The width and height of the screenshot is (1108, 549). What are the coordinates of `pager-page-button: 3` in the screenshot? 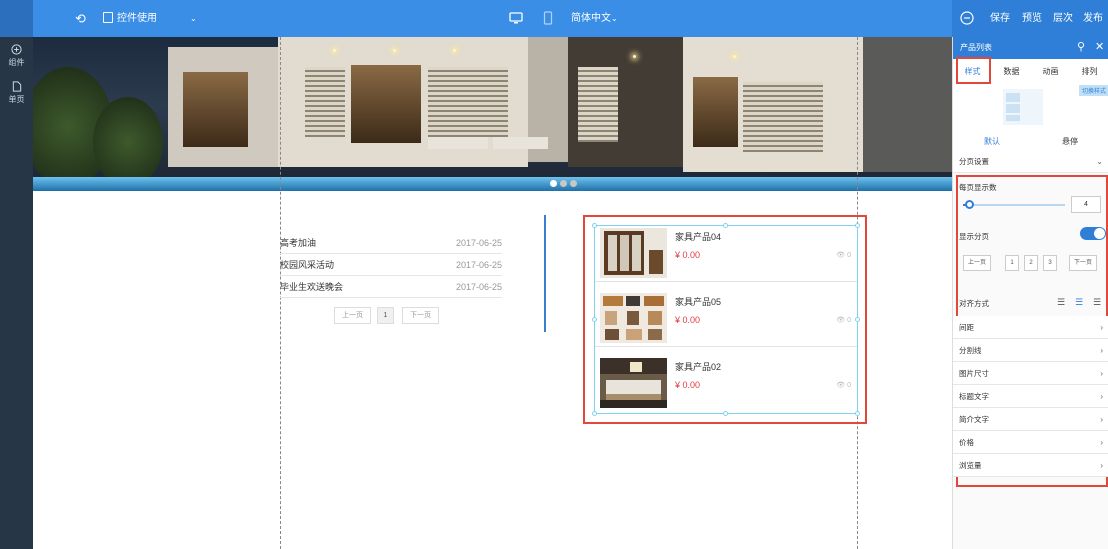 It's located at (1050, 263).